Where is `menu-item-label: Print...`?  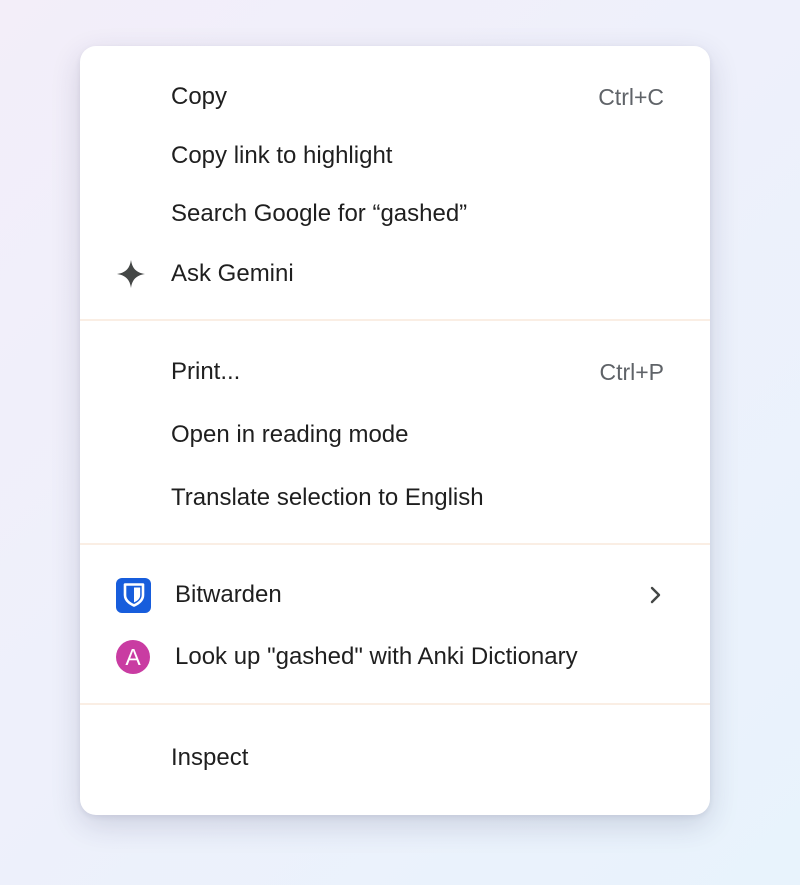 menu-item-label: Print... is located at coordinates (206, 371).